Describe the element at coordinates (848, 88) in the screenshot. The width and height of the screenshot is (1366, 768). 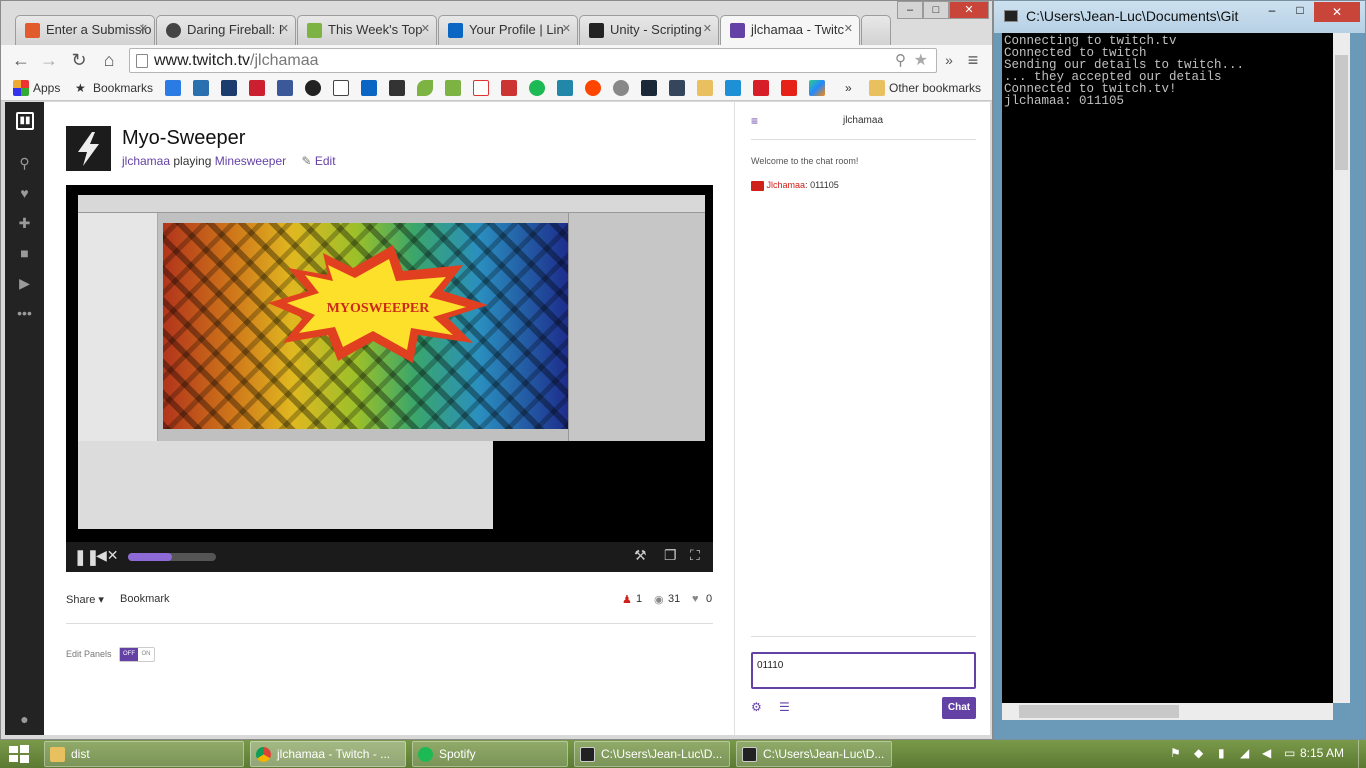
I see `bookmarks-overflow: »` at that location.